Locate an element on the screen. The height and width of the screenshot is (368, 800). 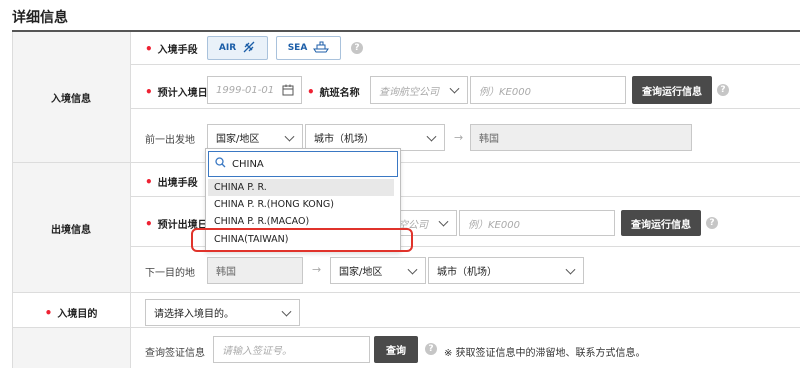
entry-date-label: • 预计入境日 is located at coordinates (176, 92).